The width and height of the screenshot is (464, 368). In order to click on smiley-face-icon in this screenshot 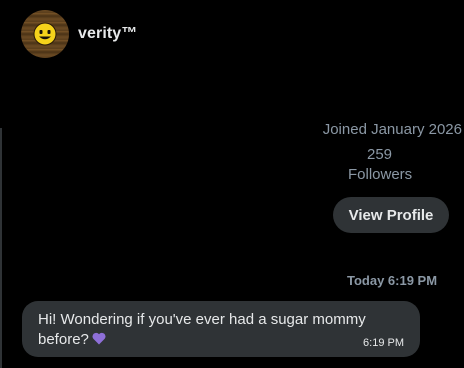, I will do `click(45, 34)`.